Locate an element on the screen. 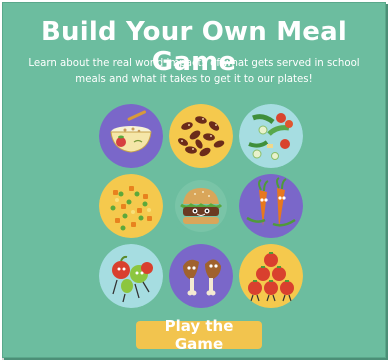 This screenshot has height=362, width=388. play-the-game-button: Play the Game is located at coordinates (199, 335).